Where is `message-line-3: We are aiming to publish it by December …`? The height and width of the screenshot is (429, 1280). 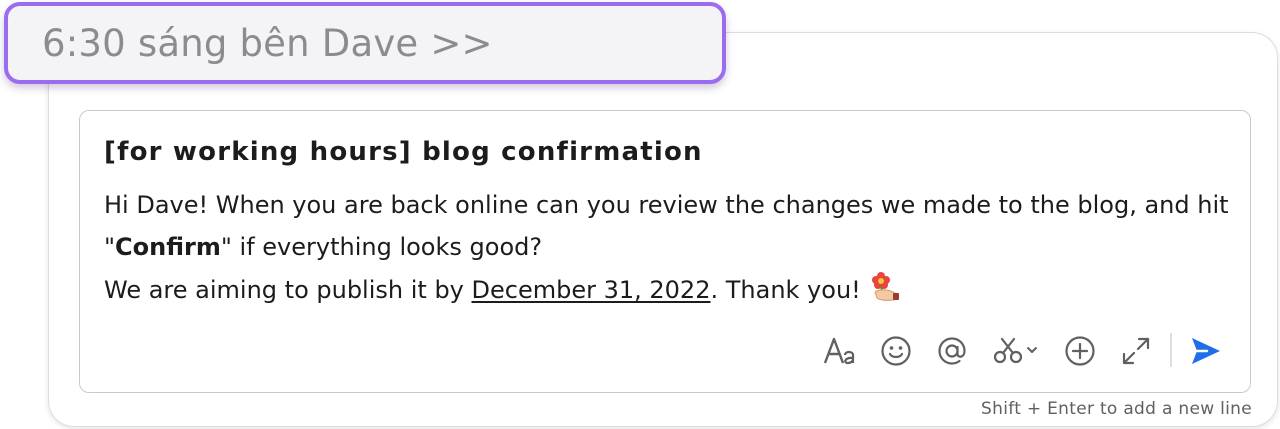
message-line-3: We are aiming to publish it by December … is located at coordinates (664, 290).